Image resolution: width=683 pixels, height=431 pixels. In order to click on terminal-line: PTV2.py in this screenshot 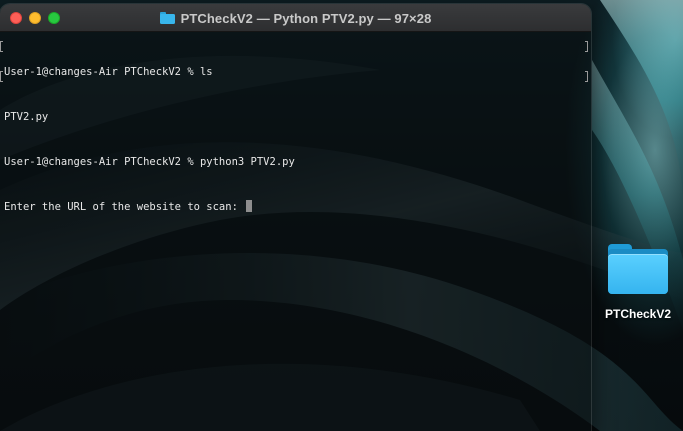, I will do `click(26, 117)`.